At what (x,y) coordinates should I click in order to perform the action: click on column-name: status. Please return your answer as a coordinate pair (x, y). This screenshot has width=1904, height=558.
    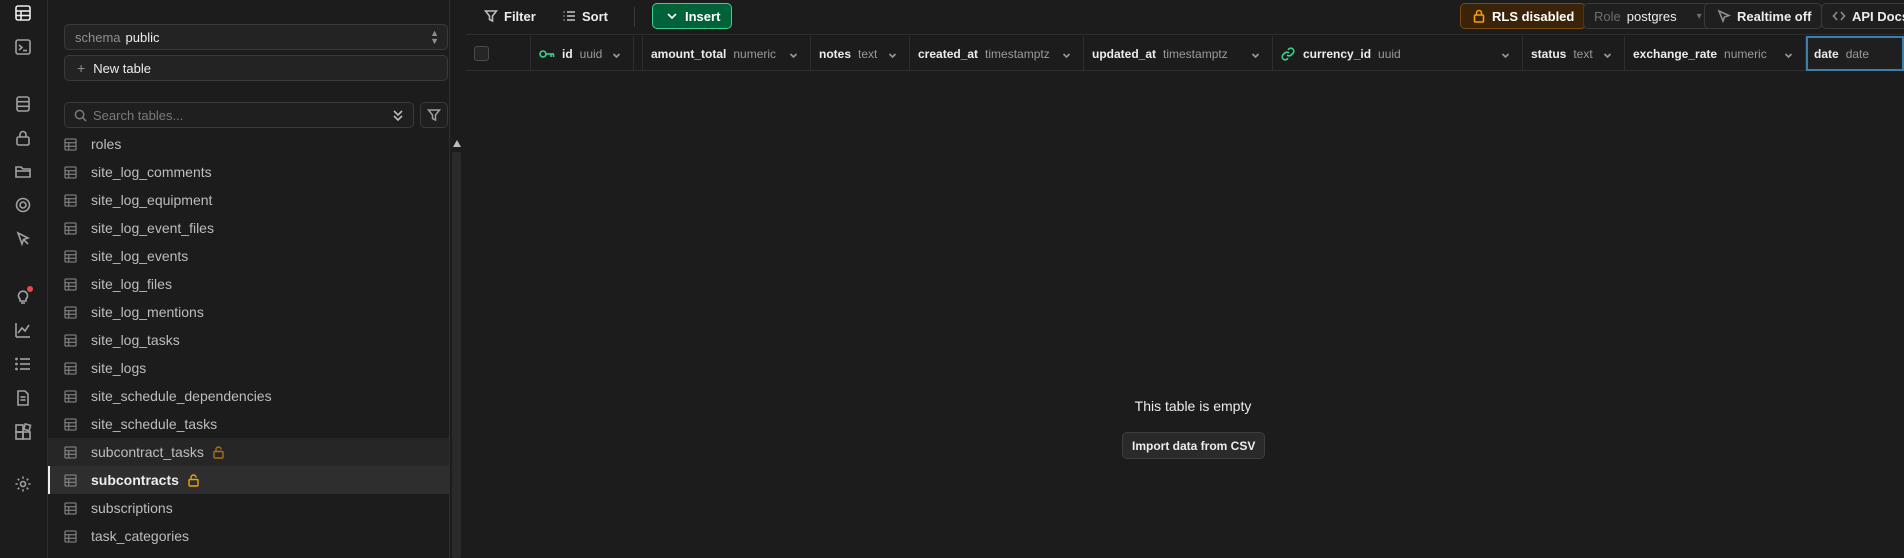
    Looking at the image, I should click on (1549, 53).